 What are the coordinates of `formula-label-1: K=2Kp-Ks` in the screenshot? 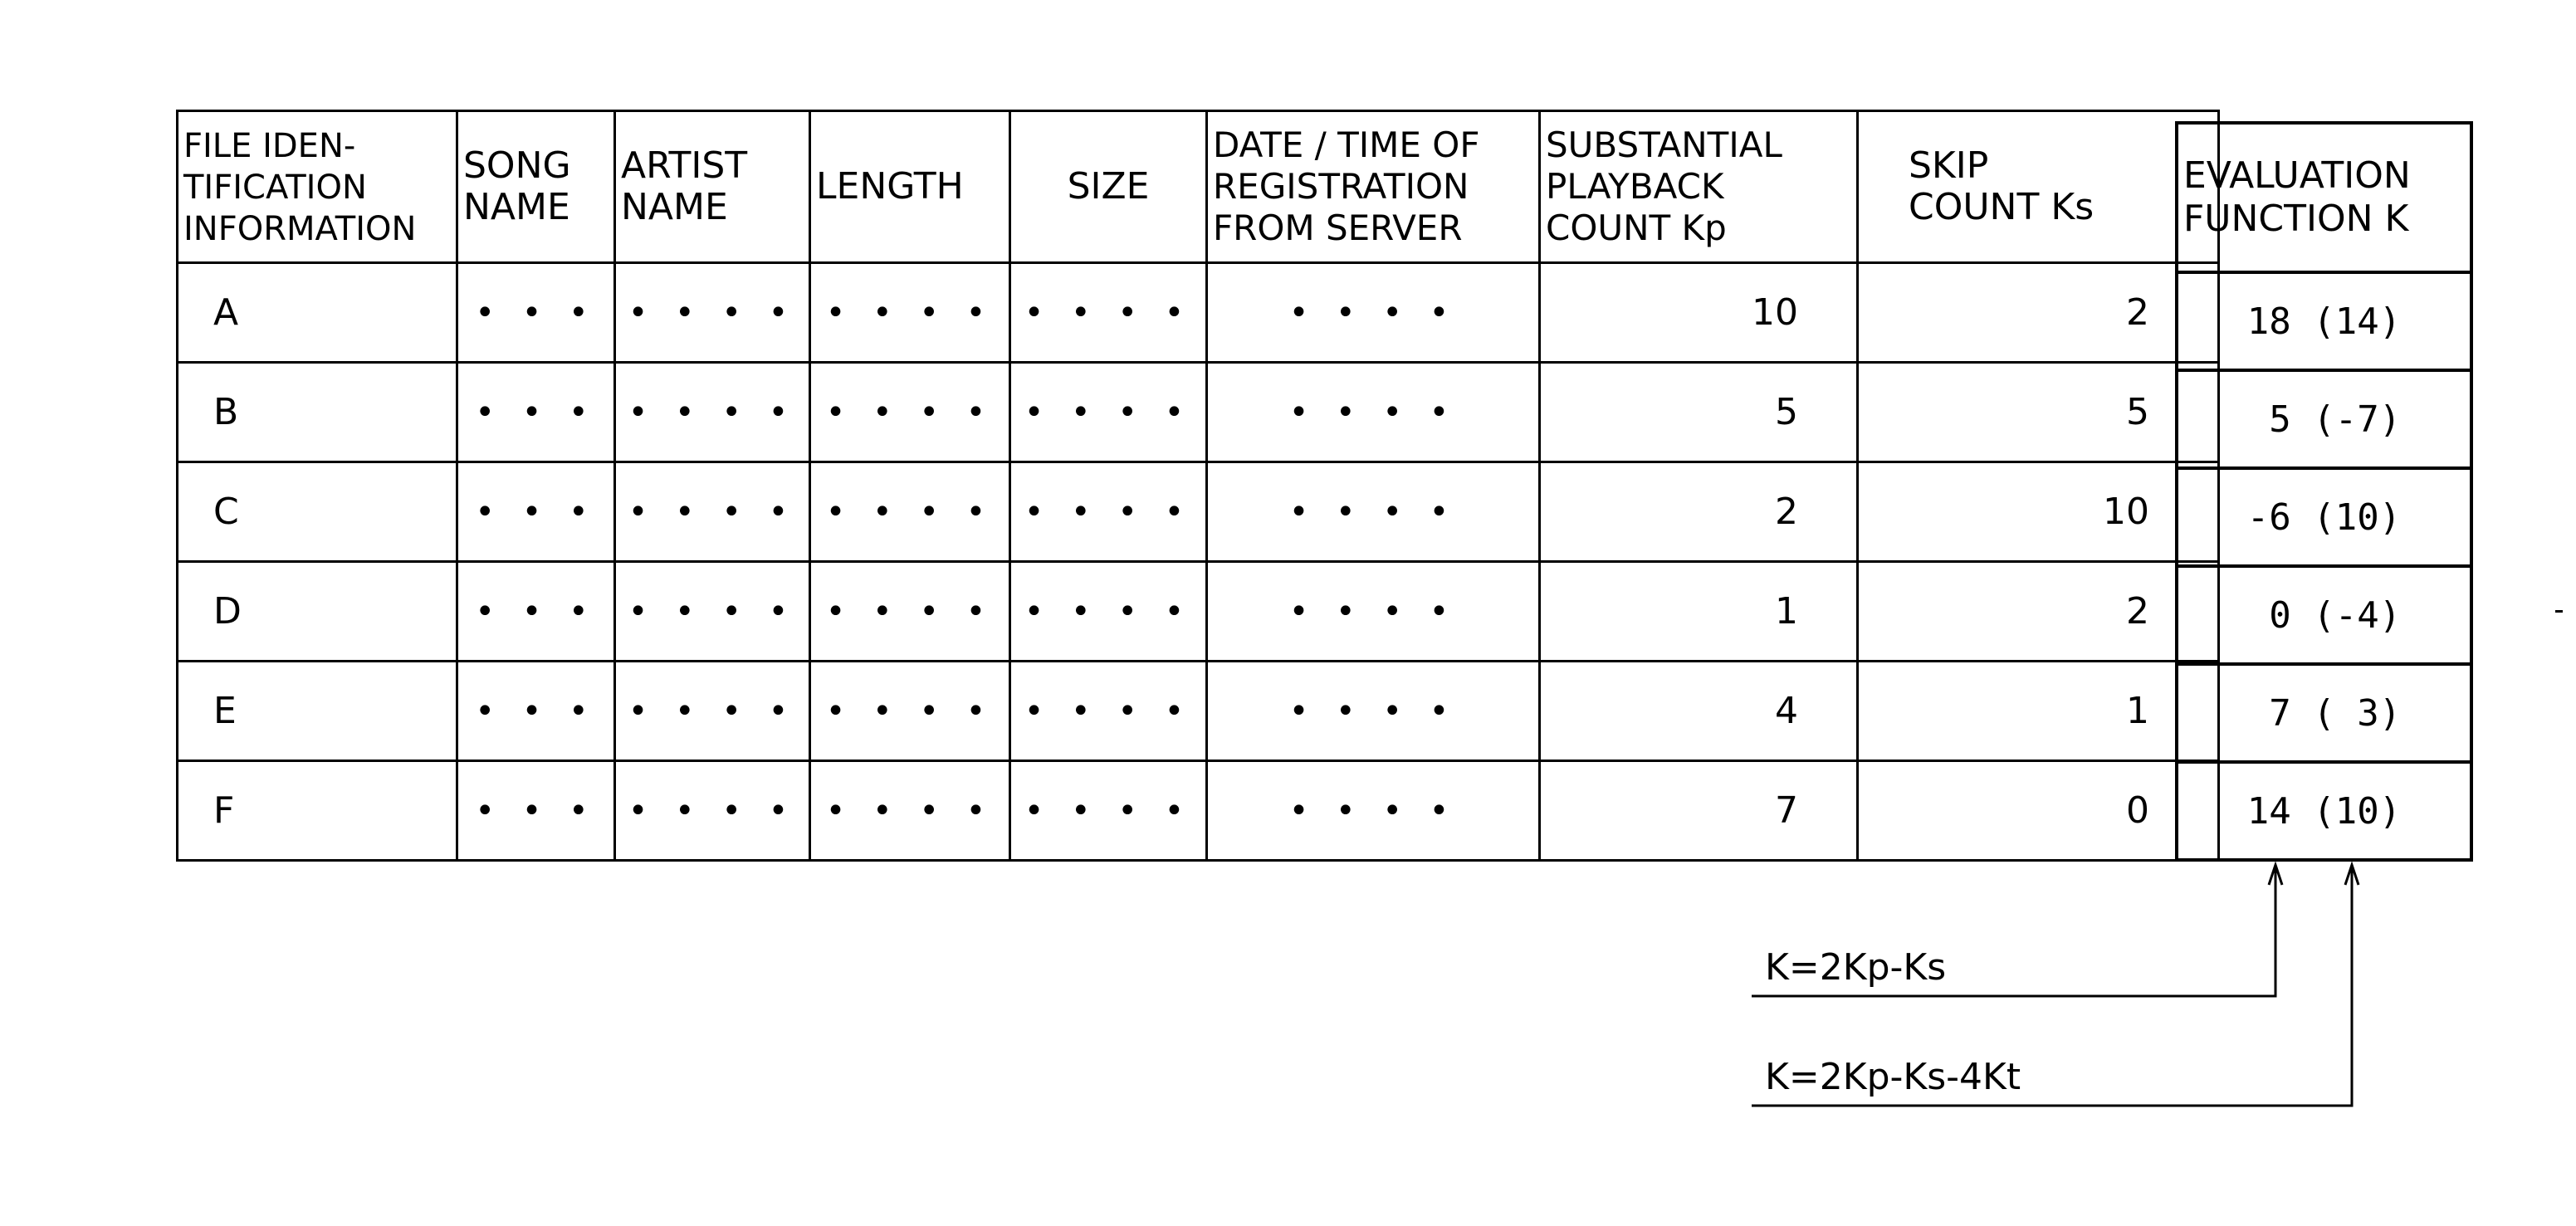 It's located at (1856, 968).